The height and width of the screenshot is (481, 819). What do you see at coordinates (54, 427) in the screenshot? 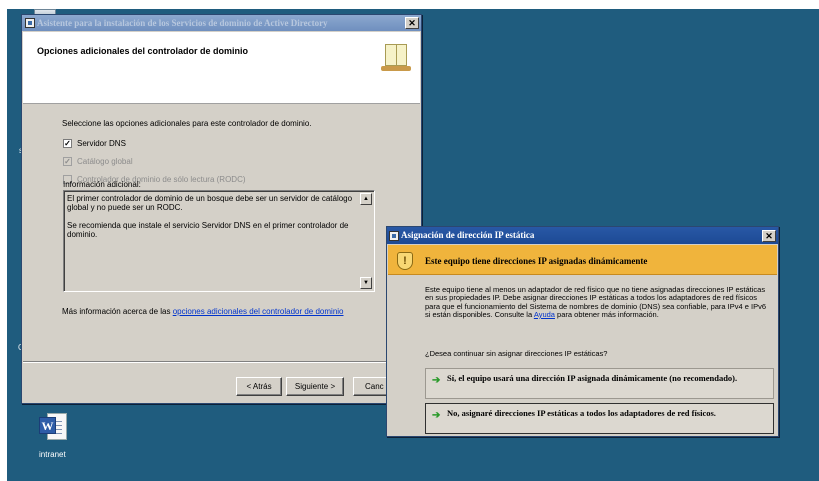
I see `word-document-icon: W` at bounding box center [54, 427].